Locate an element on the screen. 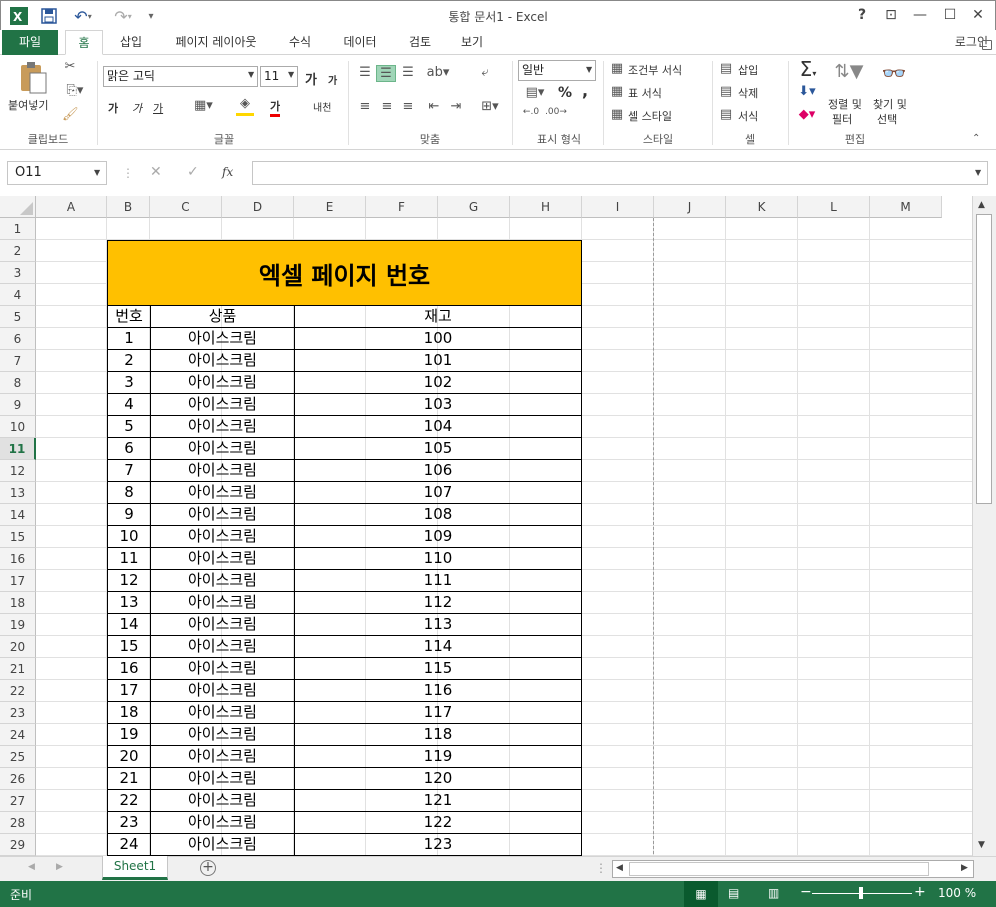  sort-filter-button: 정렬 및 is located at coordinates (845, 104).